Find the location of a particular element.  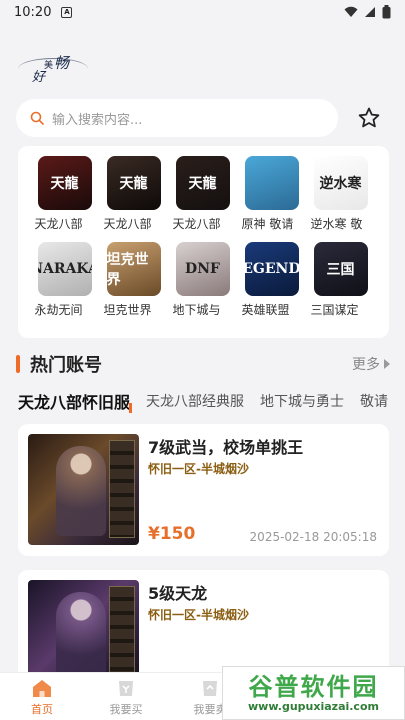

game-item: 逆水寒 逆水寒 敬 is located at coordinates (340, 194).